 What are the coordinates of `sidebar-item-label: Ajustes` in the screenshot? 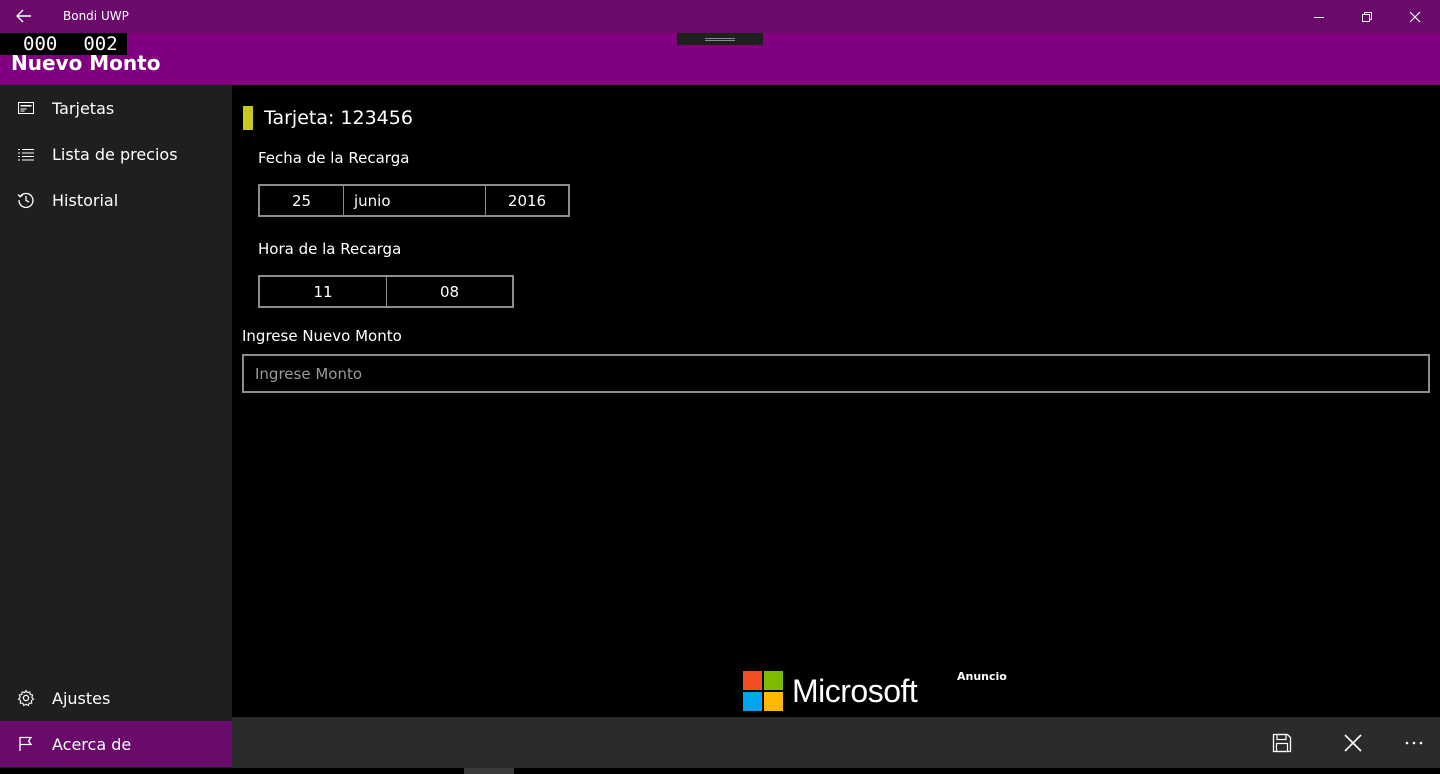 It's located at (81, 698).